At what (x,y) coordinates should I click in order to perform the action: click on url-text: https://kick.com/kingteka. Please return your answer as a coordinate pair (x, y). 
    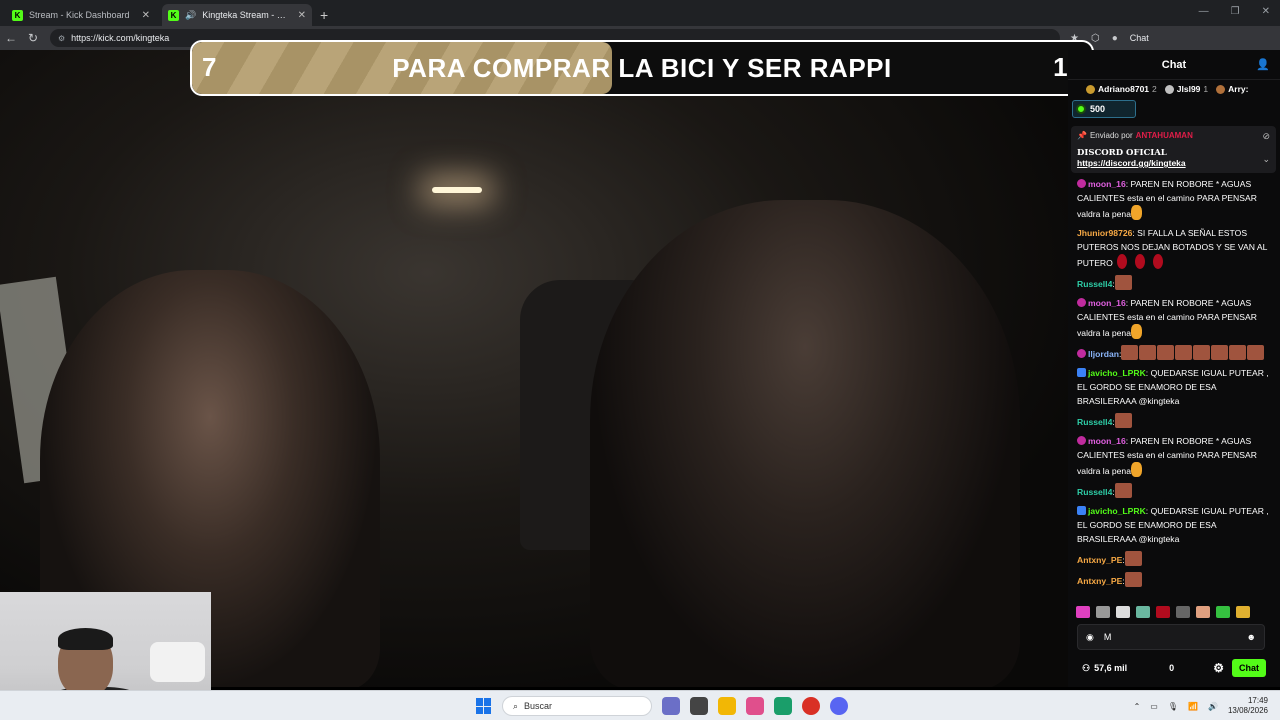
    Looking at the image, I should click on (120, 38).